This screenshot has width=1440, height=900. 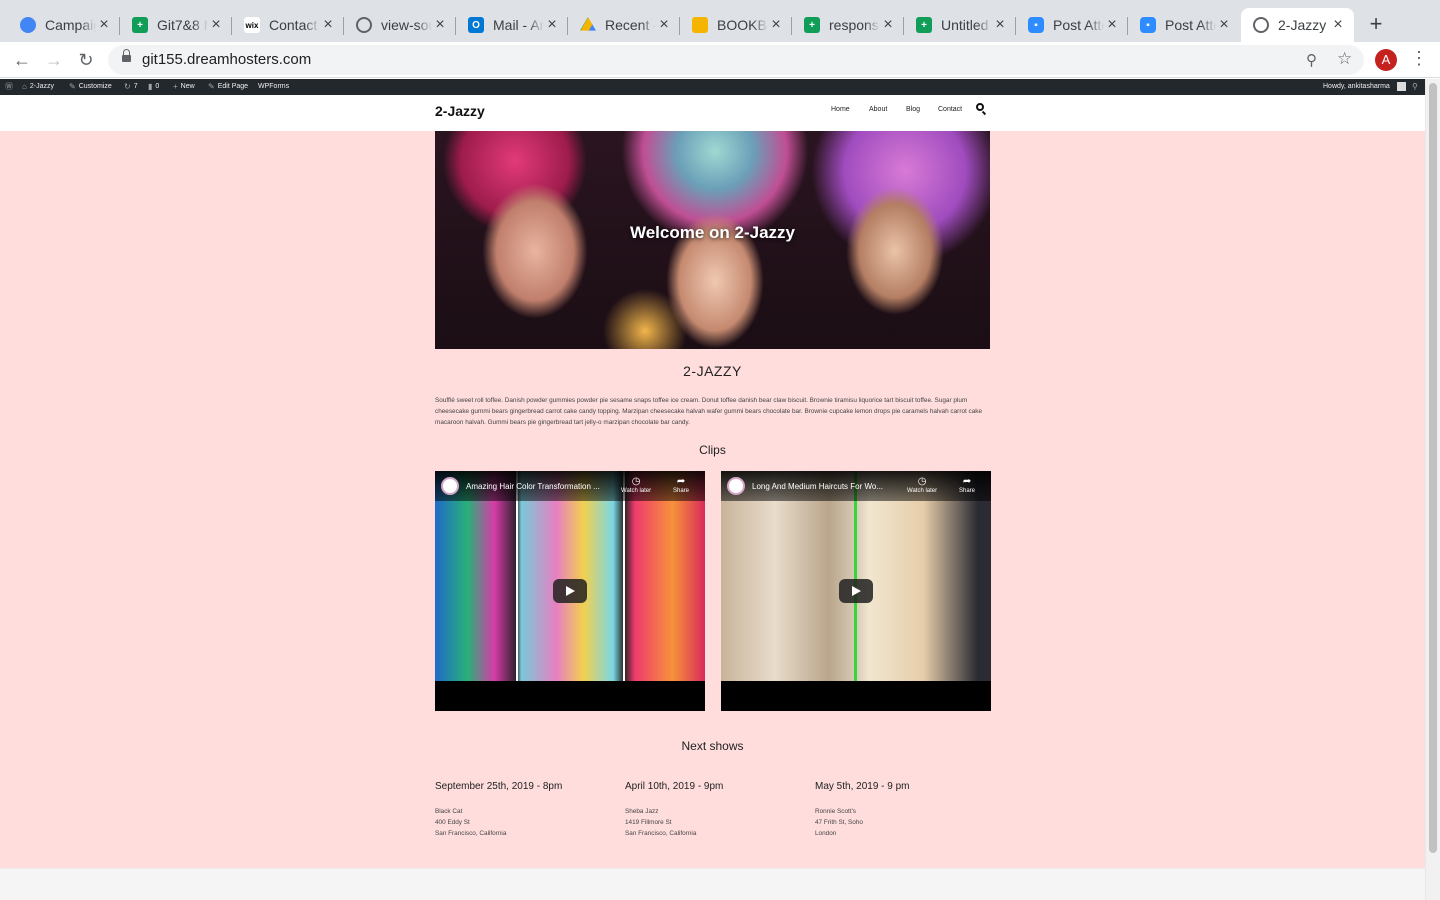 I want to click on admin-bar-edit-page: ✎ Edit Page, so click(x=228, y=87).